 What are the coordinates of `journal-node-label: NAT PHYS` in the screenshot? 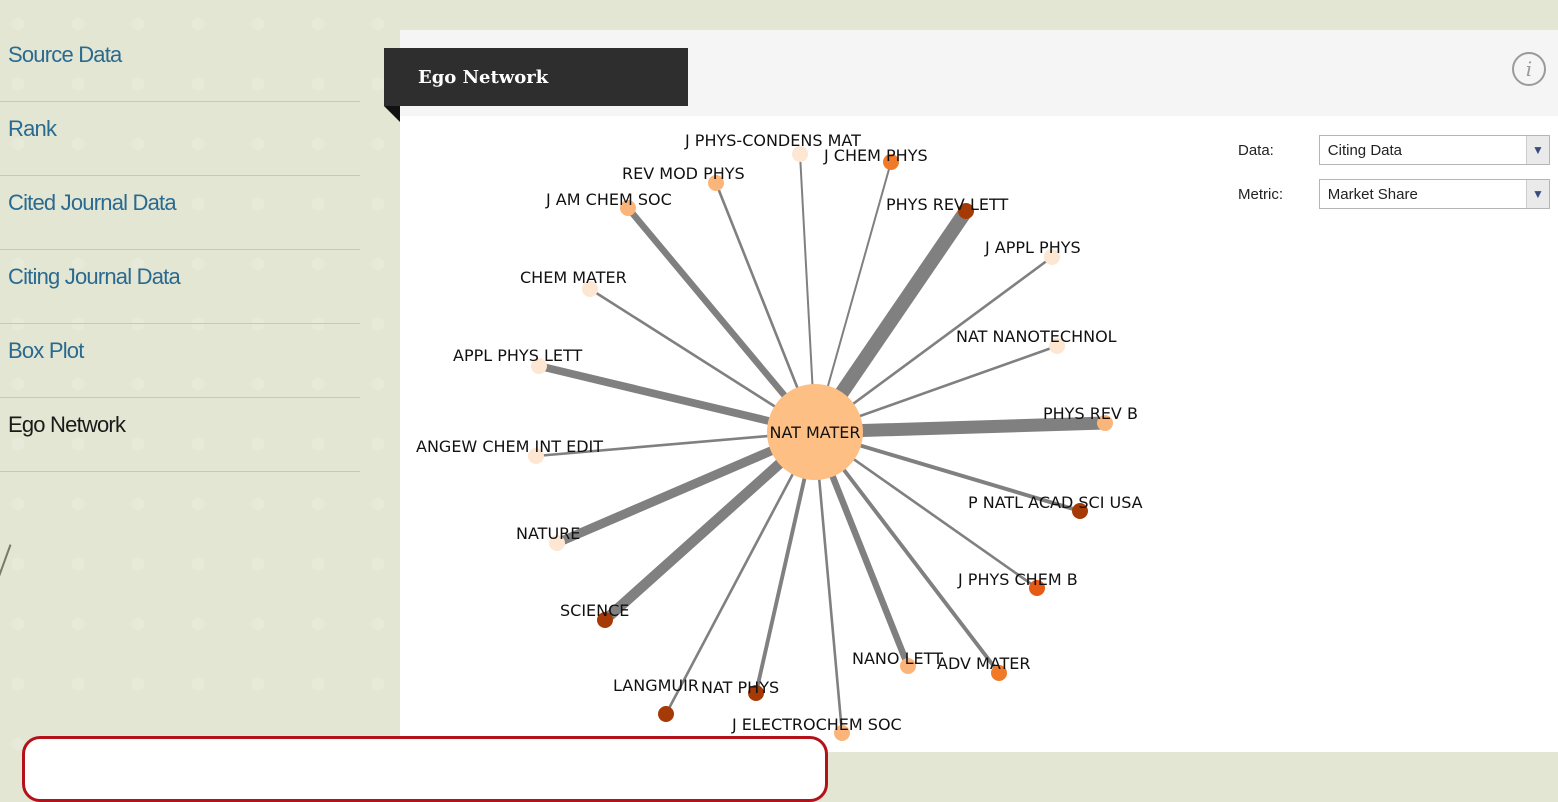 It's located at (740, 687).